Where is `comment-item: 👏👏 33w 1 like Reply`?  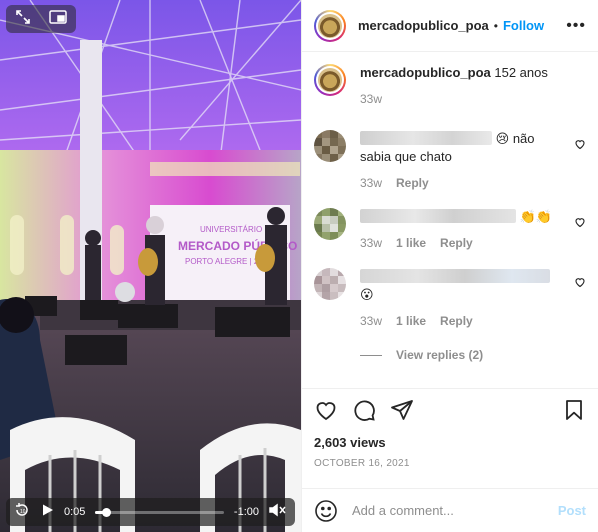 comment-item: 👏👏 33w 1 like Reply is located at coordinates (450, 230).